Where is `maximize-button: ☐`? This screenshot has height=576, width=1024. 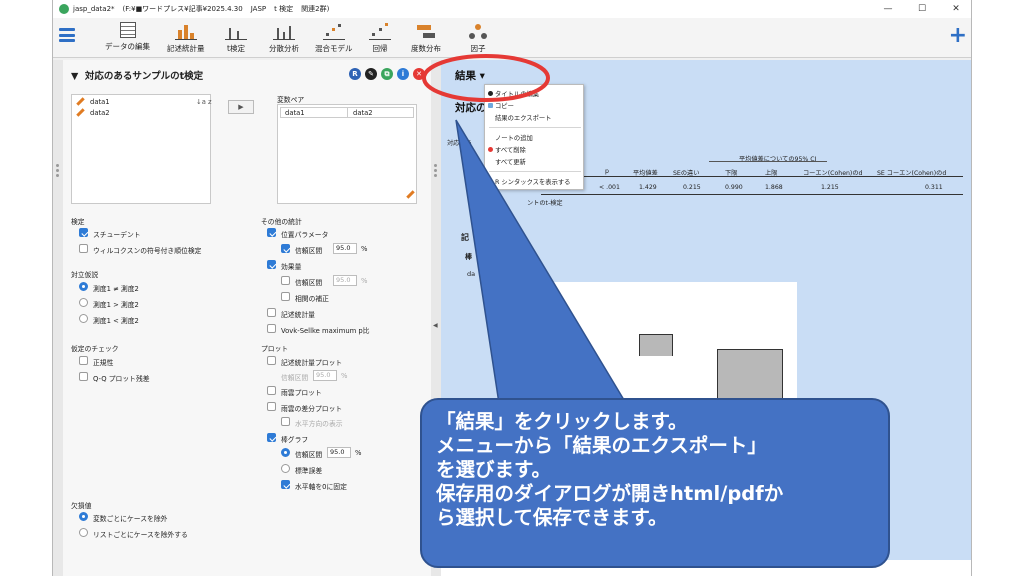
maximize-button: ☐ is located at coordinates (922, 9).